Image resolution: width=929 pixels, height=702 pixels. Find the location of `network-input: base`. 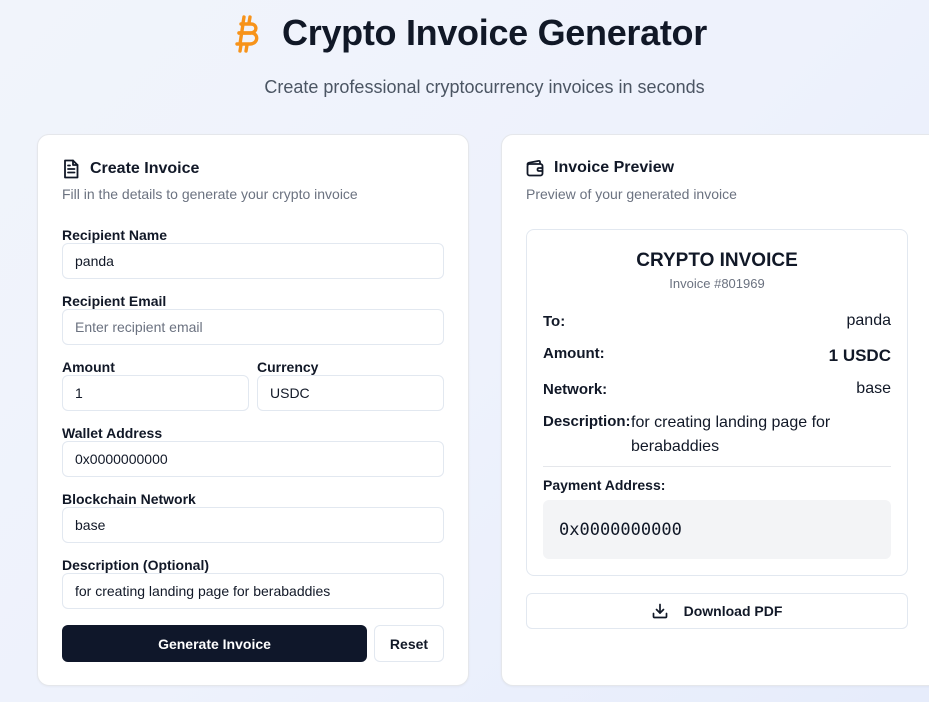

network-input: base is located at coordinates (253, 525).